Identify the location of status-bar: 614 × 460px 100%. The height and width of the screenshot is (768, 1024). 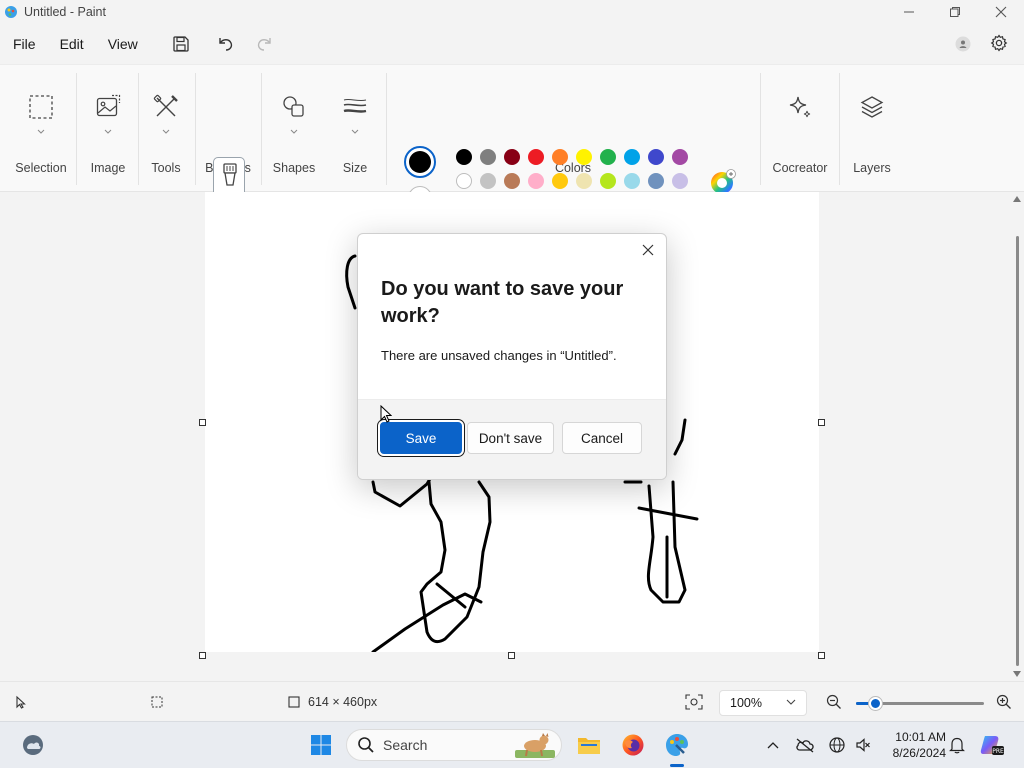
(512, 701).